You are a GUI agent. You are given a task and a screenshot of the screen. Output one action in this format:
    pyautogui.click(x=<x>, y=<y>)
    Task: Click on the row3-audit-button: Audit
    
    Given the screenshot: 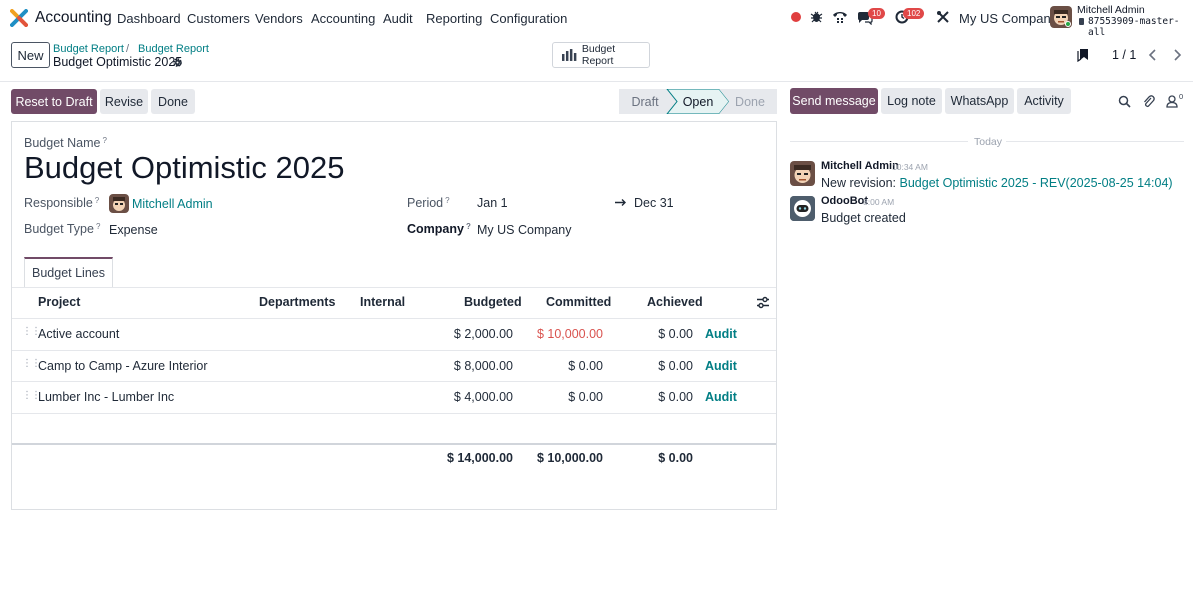 What is the action you would take?
    pyautogui.click(x=721, y=397)
    